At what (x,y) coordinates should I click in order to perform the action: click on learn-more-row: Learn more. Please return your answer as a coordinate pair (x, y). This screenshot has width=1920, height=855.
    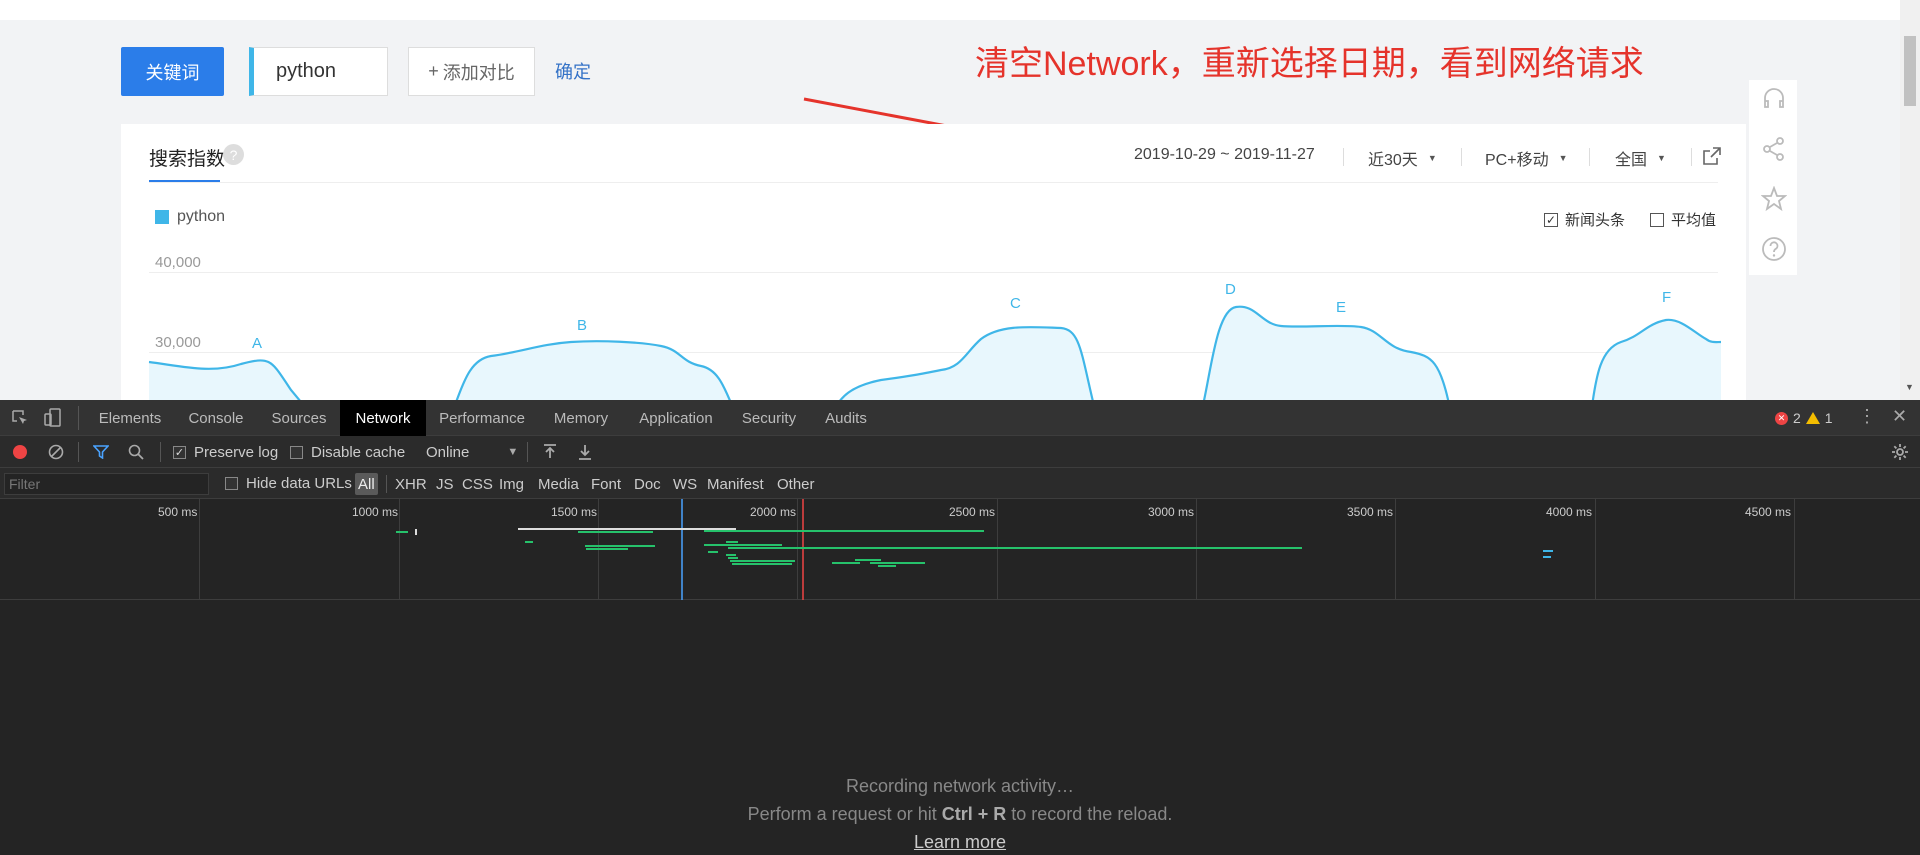
    Looking at the image, I should click on (960, 842).